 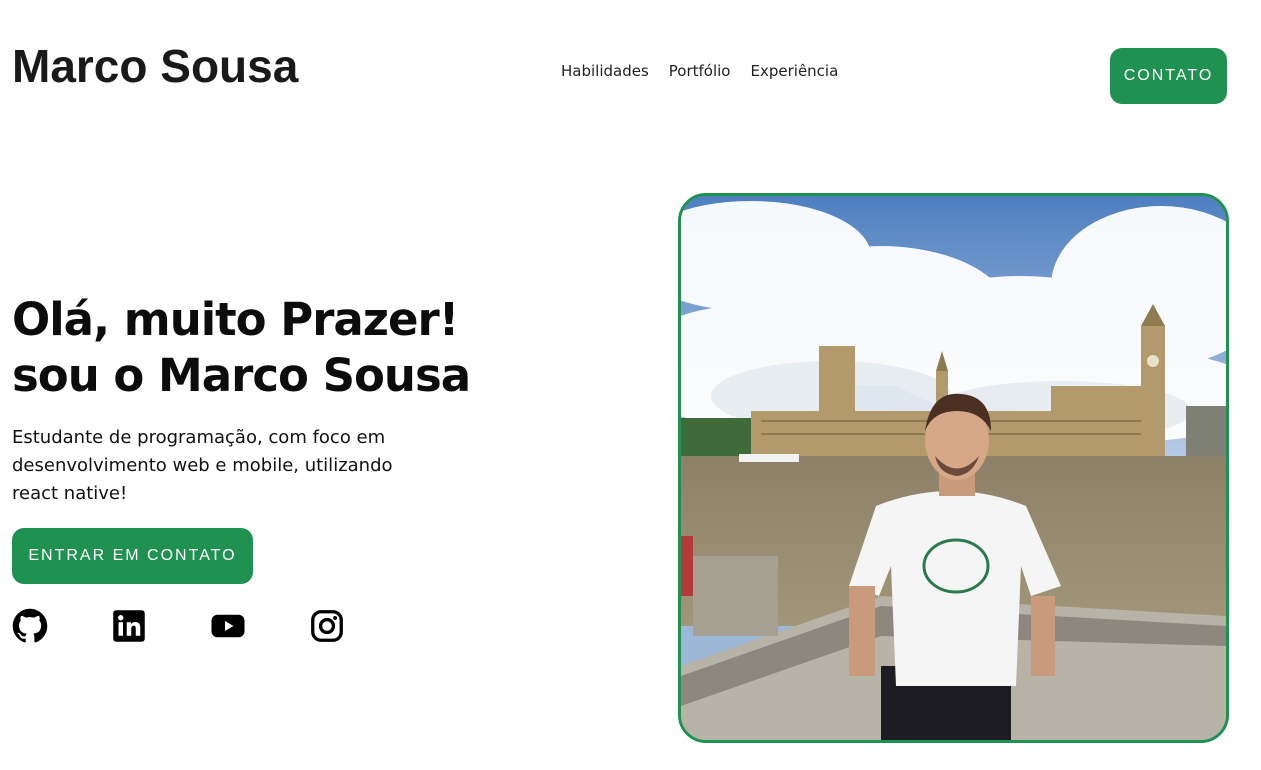 I want to click on cta-contact-button: ENTRAR EM CONTATO, so click(x=132, y=556).